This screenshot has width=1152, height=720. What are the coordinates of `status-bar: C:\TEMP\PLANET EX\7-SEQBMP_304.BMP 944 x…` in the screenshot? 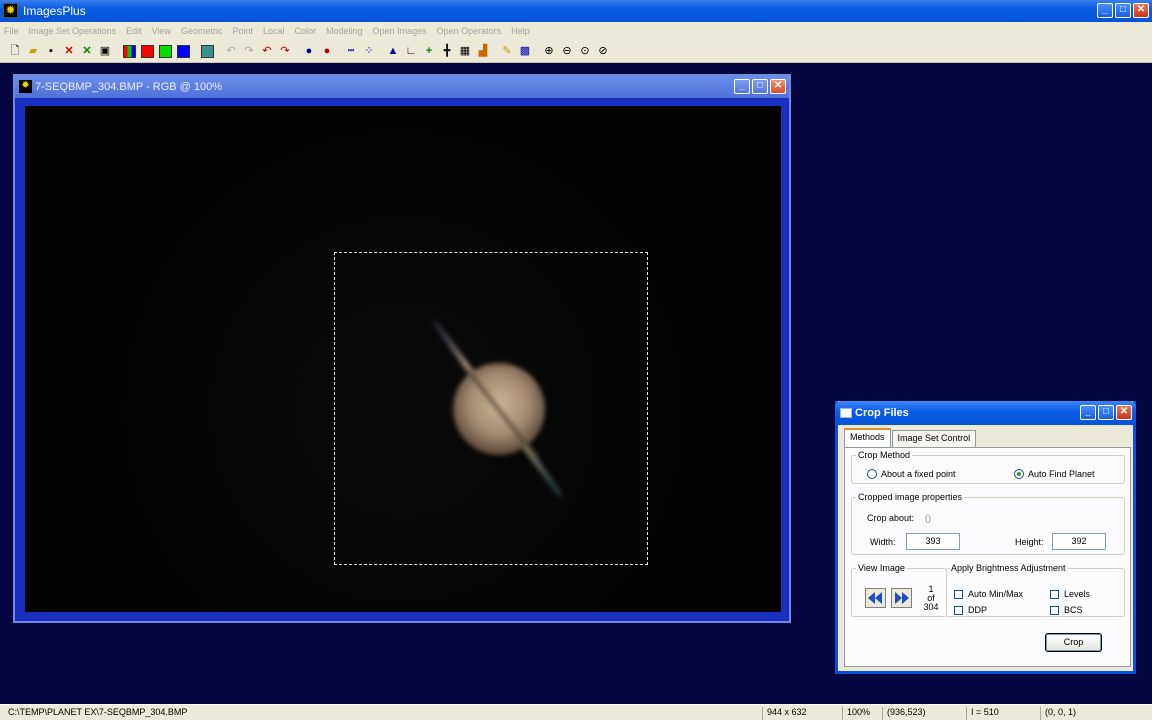 It's located at (576, 712).